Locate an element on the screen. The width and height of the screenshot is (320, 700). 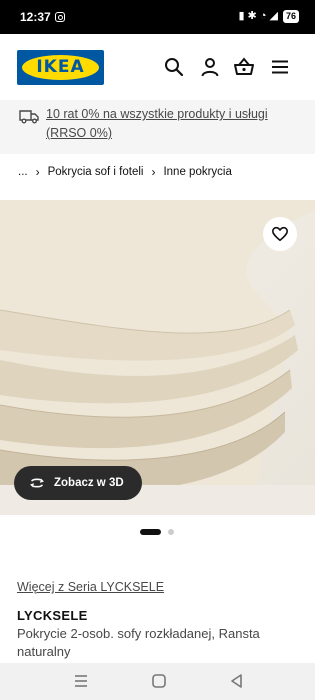
basket-icon is located at coordinates (244, 67).